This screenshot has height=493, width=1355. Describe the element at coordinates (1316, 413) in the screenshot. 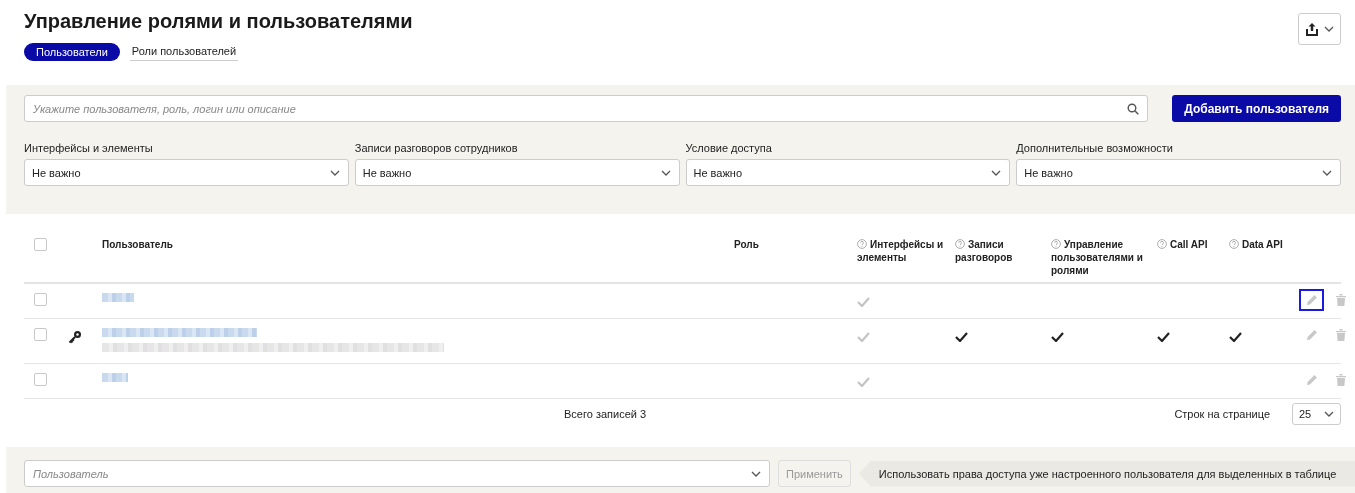

I see `rows-per-page-select: 25` at that location.